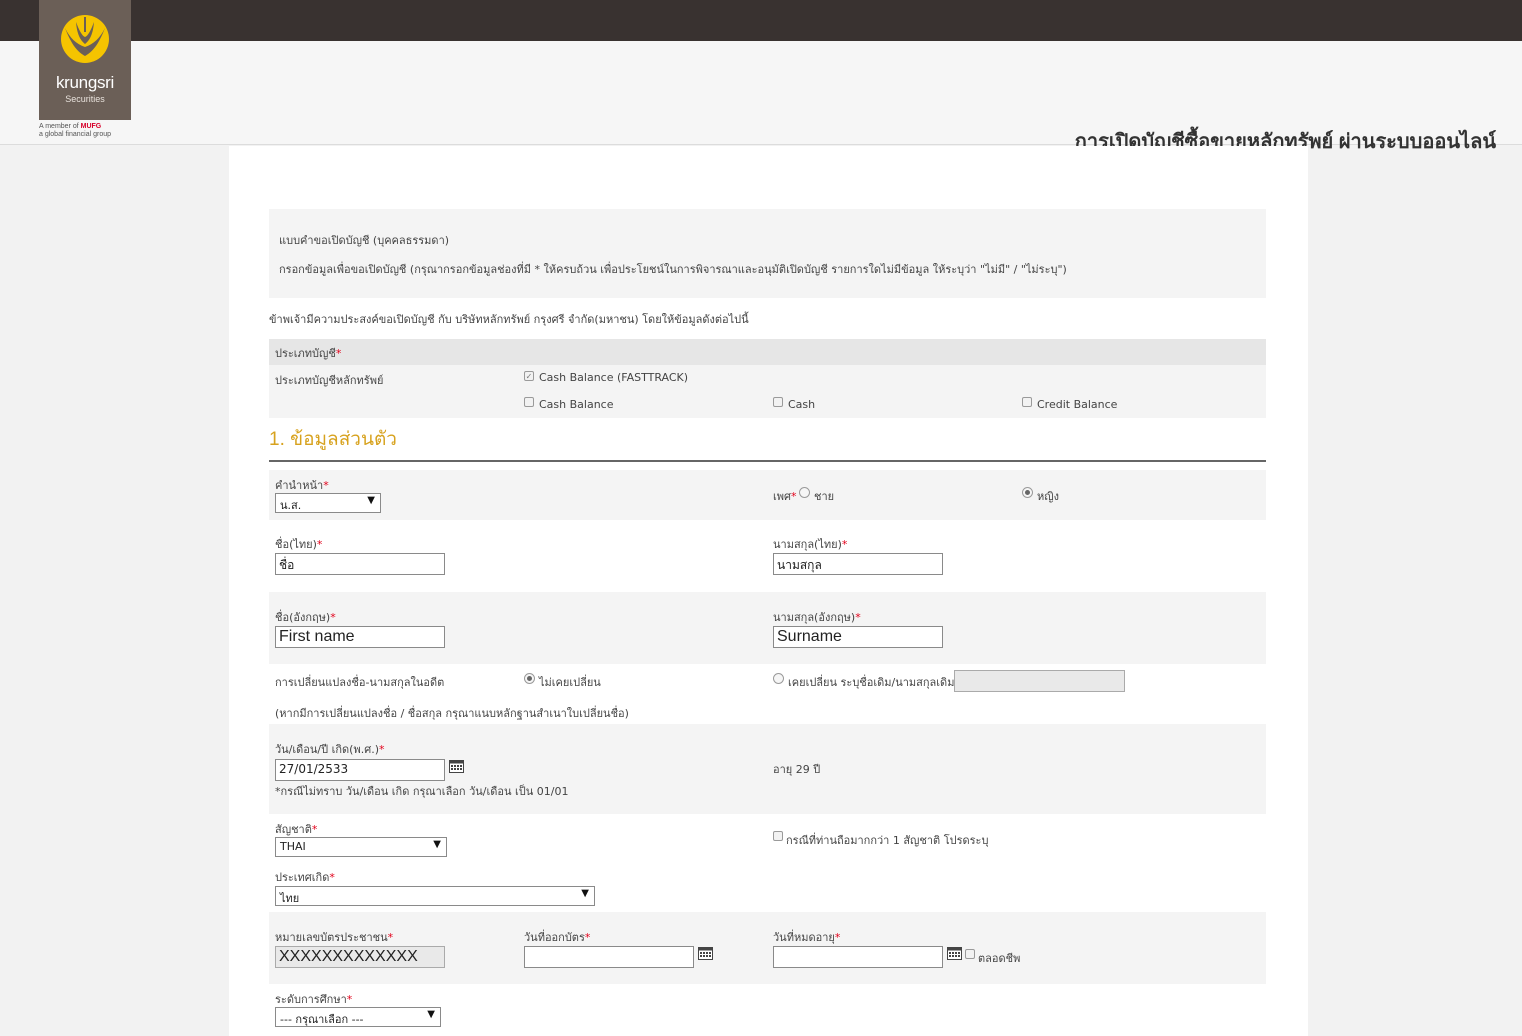  Describe the element at coordinates (328, 503) in the screenshot. I see `title-select: น.ส. ▼` at that location.